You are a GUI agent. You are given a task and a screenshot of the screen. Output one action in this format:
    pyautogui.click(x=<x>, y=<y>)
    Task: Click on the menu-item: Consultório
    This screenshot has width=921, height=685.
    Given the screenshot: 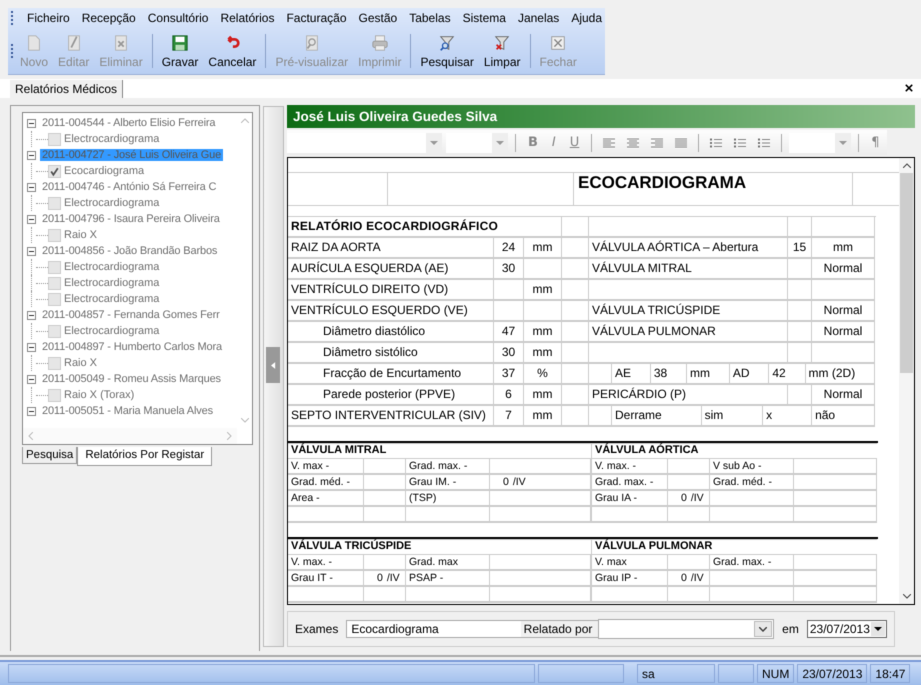 What is the action you would take?
    pyautogui.click(x=178, y=18)
    